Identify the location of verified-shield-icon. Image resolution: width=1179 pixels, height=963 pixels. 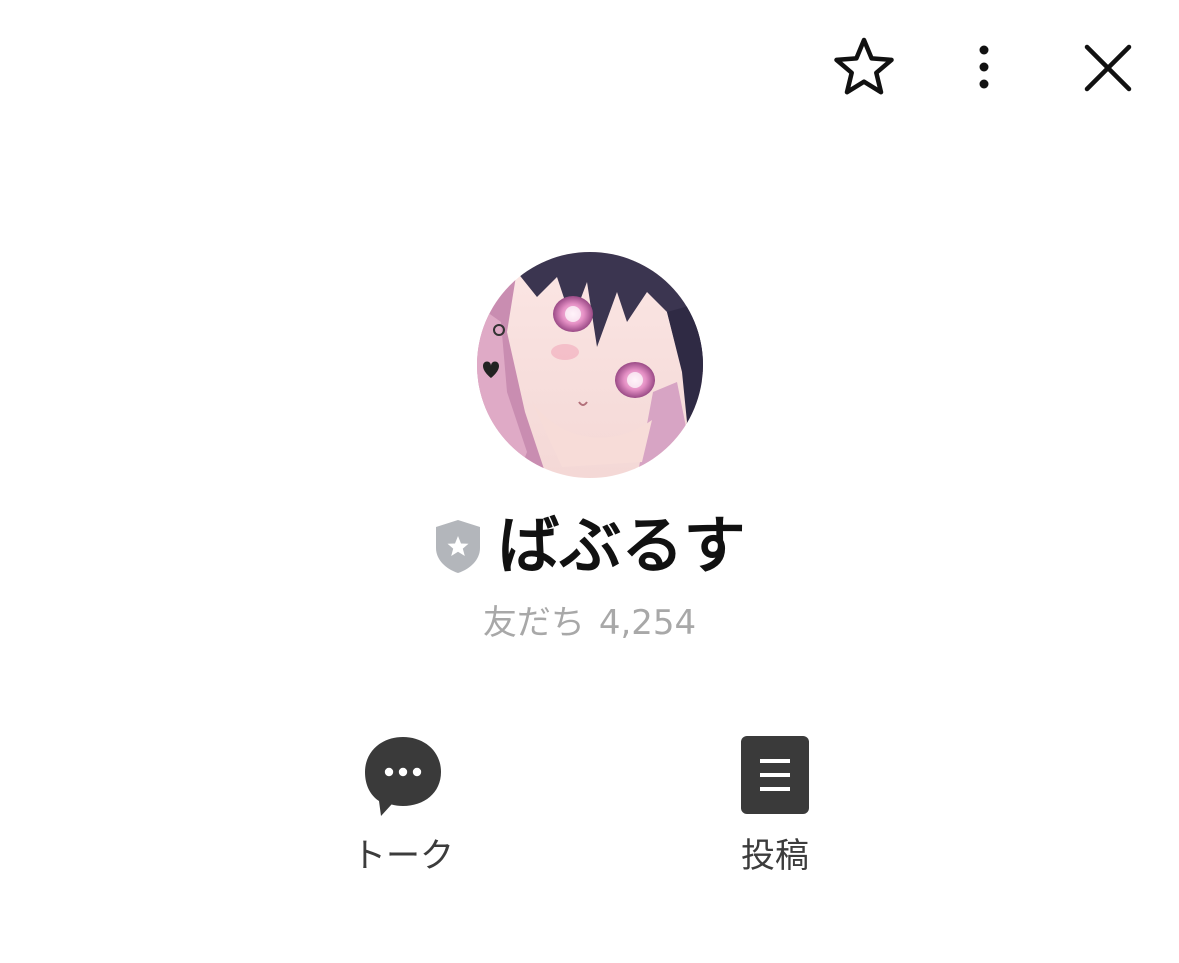
(458, 546).